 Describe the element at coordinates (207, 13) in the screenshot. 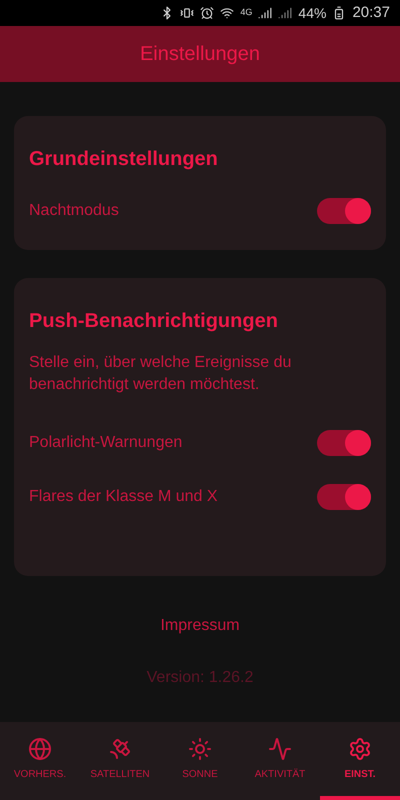

I see `alarm-icon` at that location.